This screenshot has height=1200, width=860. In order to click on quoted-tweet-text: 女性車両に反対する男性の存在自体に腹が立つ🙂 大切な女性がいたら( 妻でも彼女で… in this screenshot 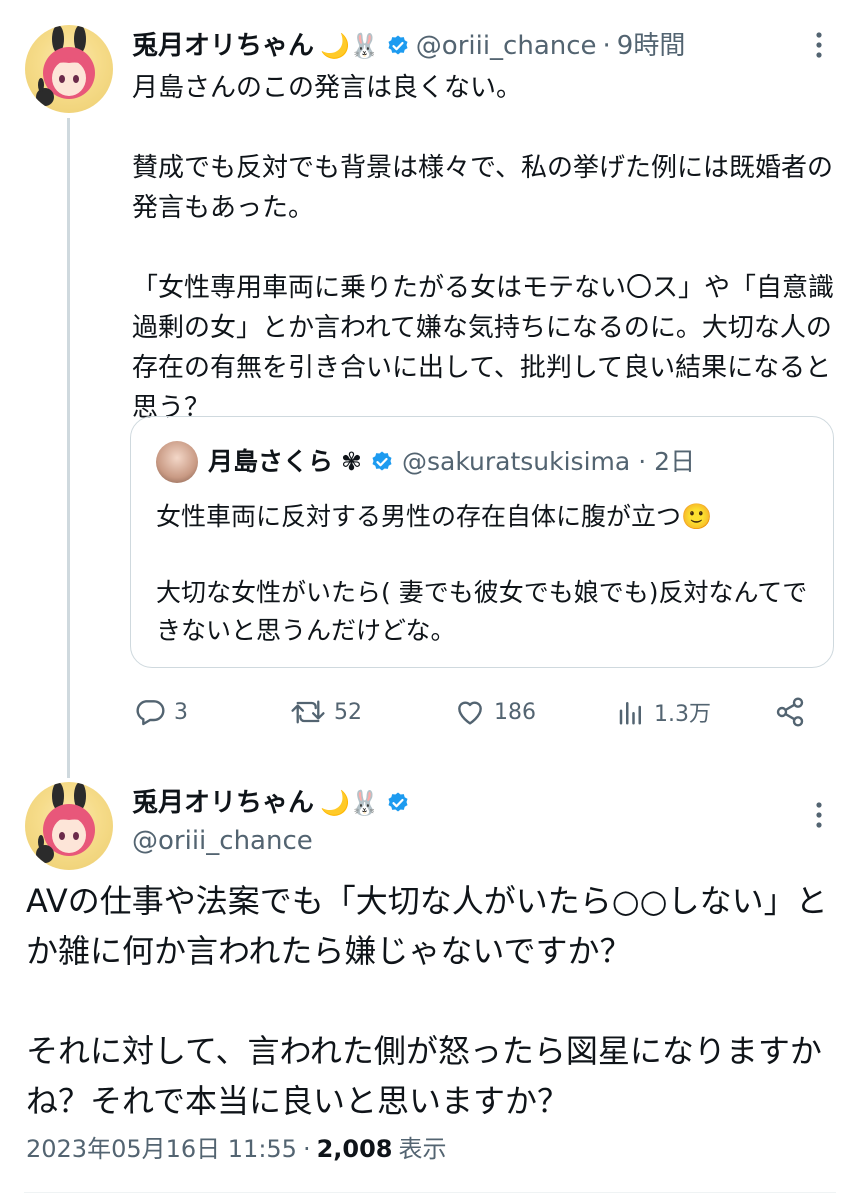, I will do `click(482, 573)`.